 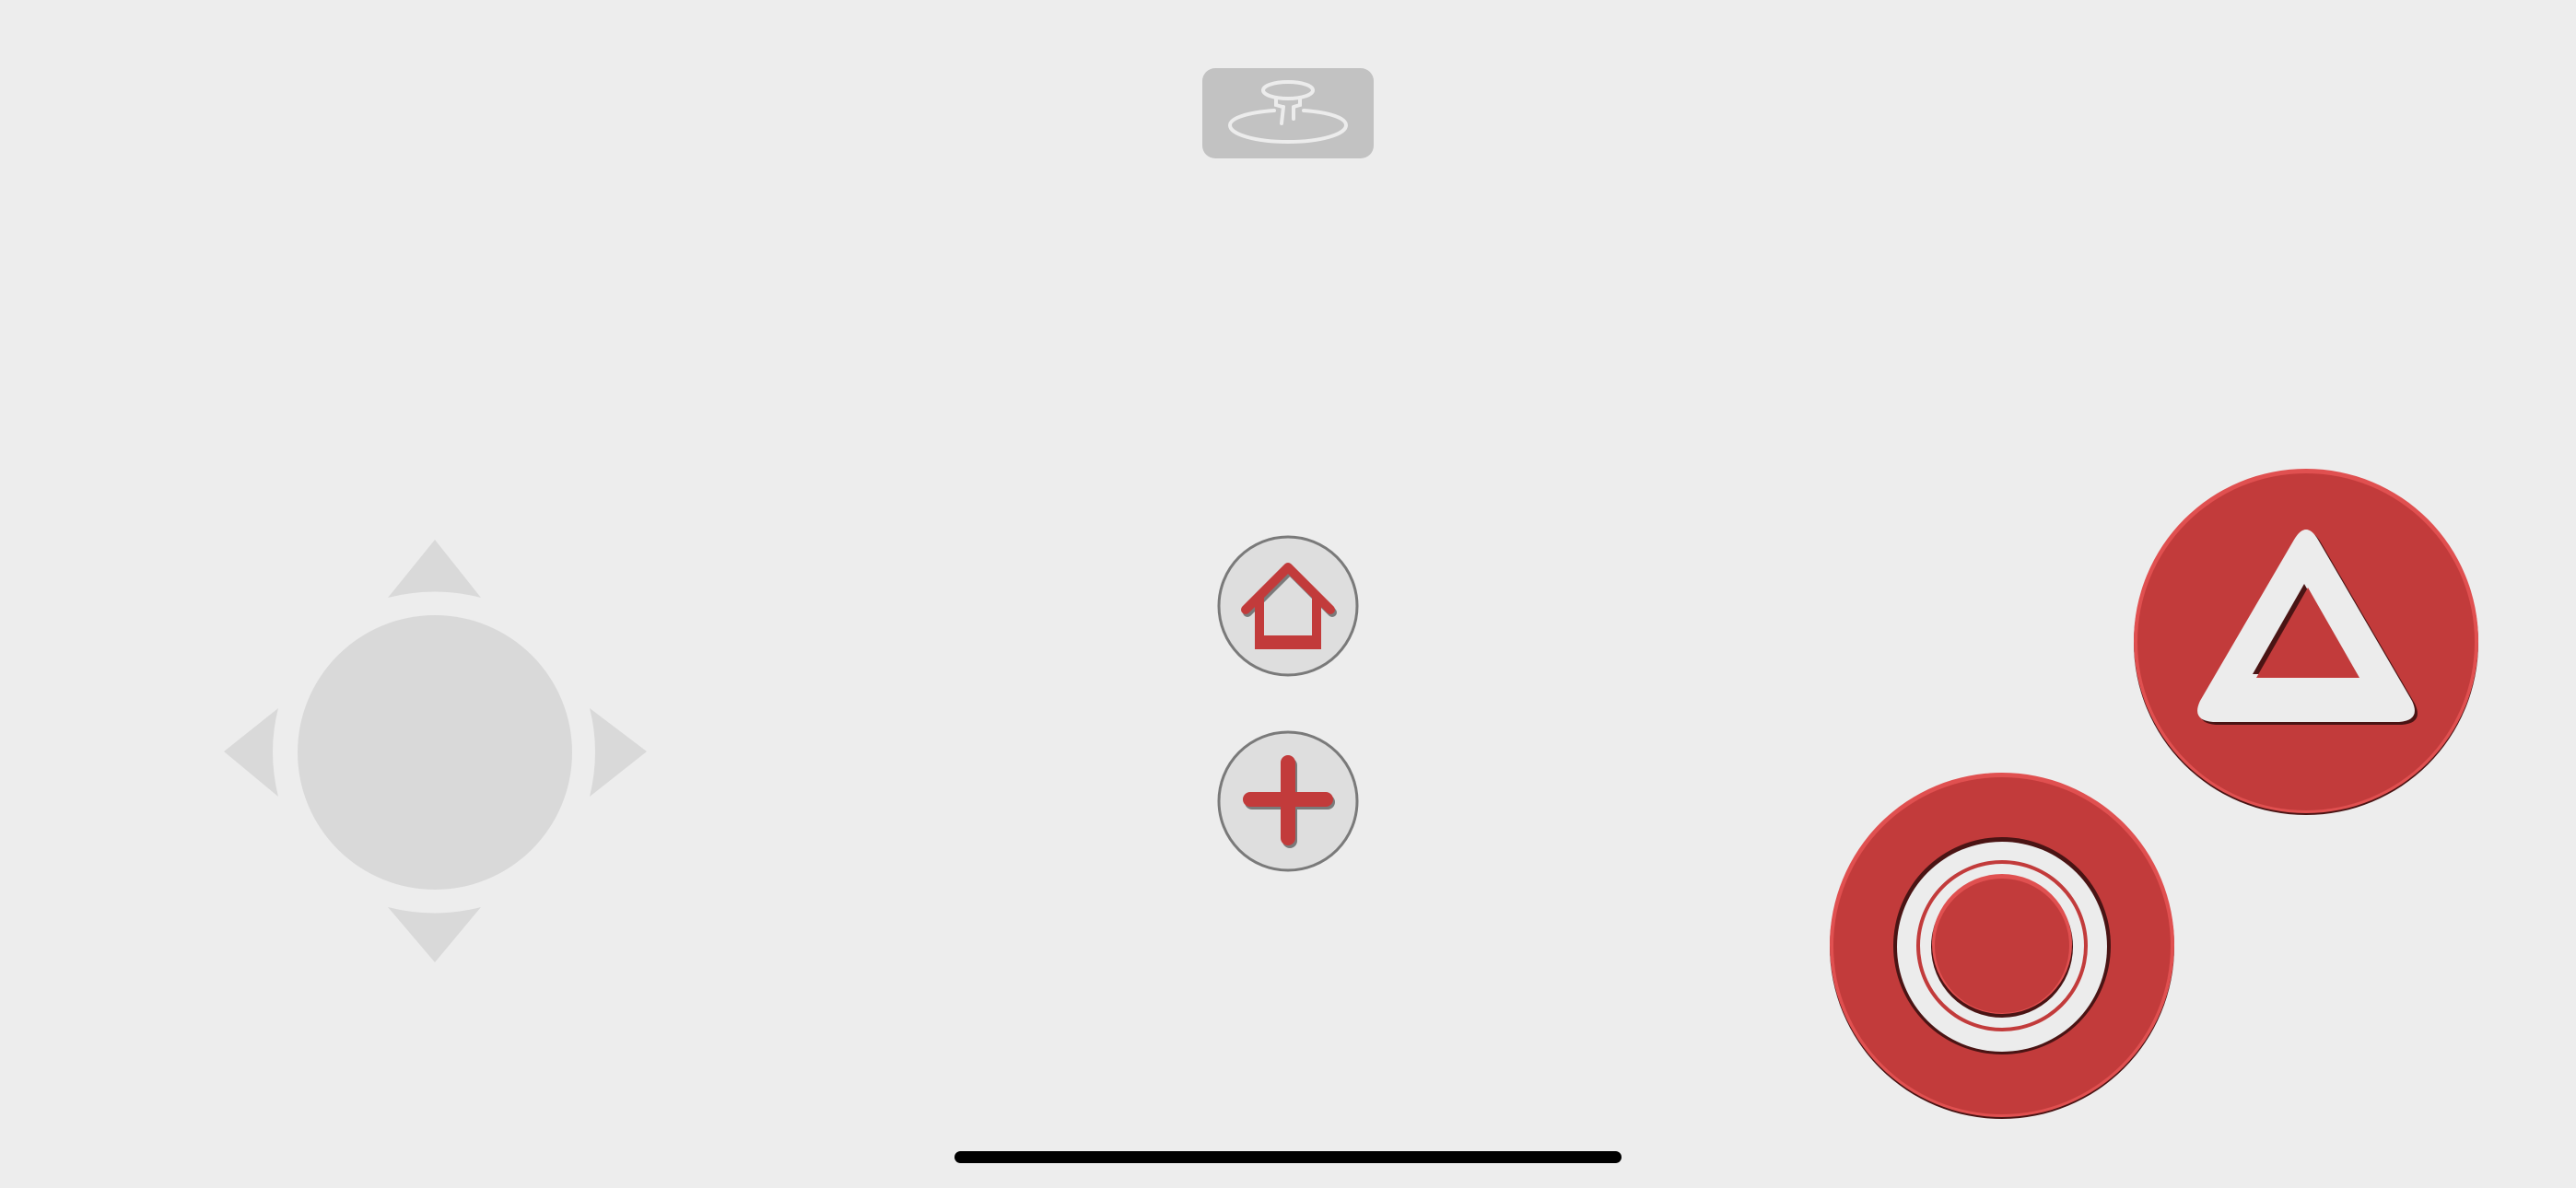 What do you see at coordinates (618, 753) in the screenshot?
I see `arrow-right-icon` at bounding box center [618, 753].